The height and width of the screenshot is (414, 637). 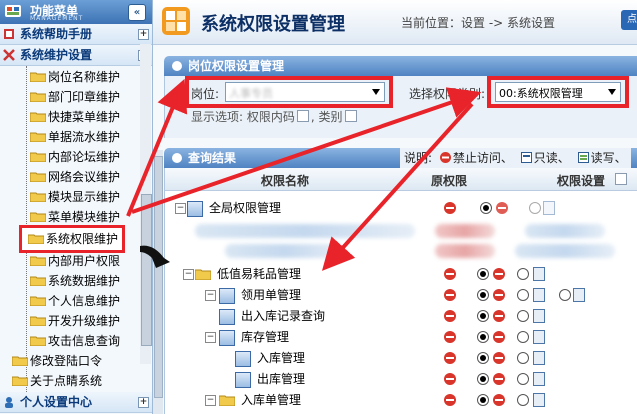 What do you see at coordinates (212, 158) in the screenshot?
I see `results-panel-title: 查询结果` at bounding box center [212, 158].